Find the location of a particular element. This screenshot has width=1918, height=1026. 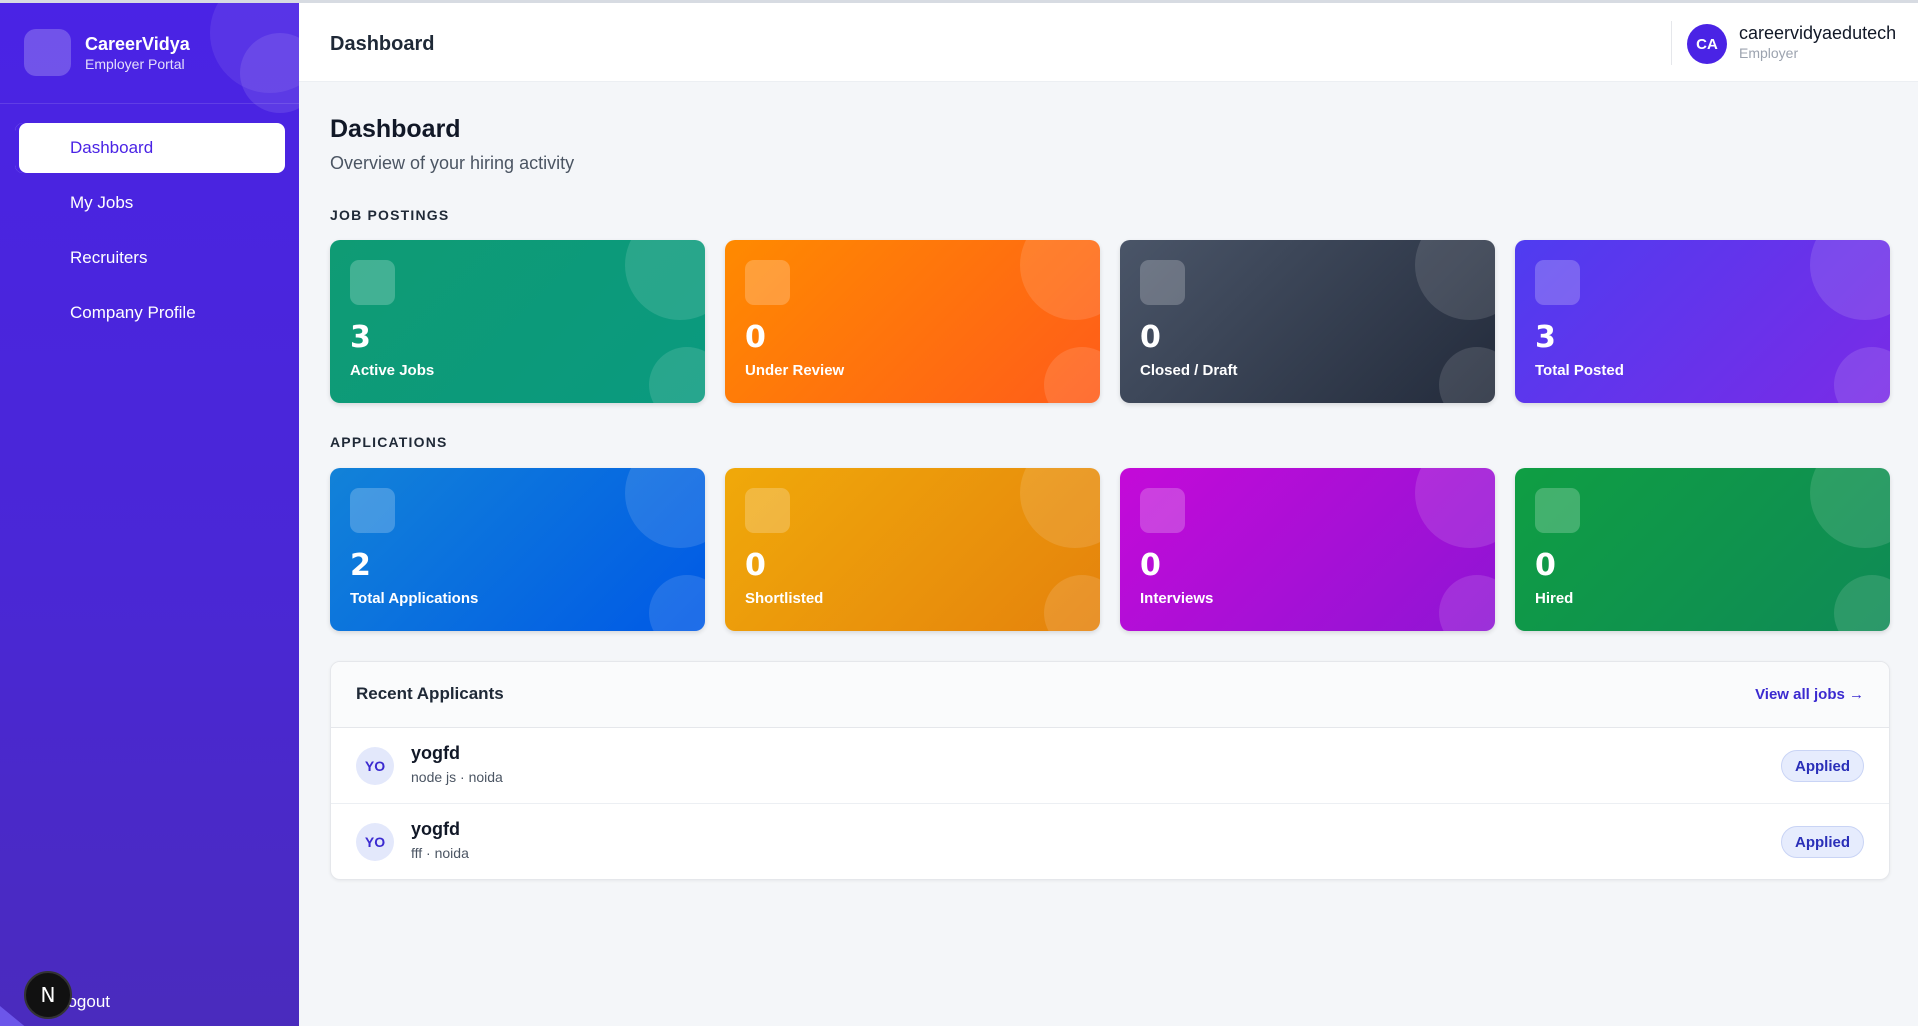

top-border is located at coordinates (959, 1).